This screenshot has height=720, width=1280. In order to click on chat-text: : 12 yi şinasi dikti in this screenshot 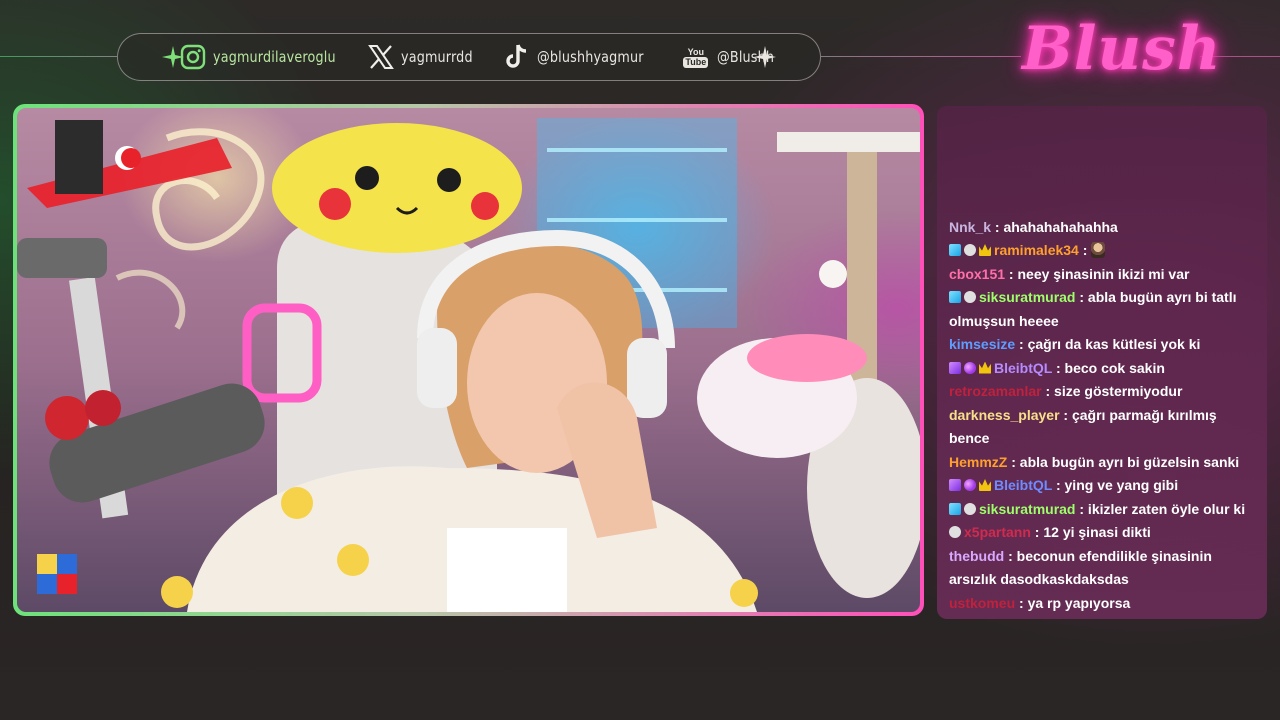, I will do `click(1090, 532)`.